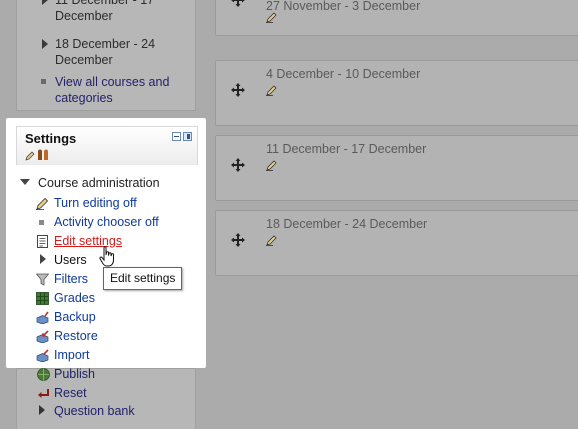 The width and height of the screenshot is (578, 429). I want to click on nav-item-week-18-december: 18 December - 24 December, so click(118, 52).